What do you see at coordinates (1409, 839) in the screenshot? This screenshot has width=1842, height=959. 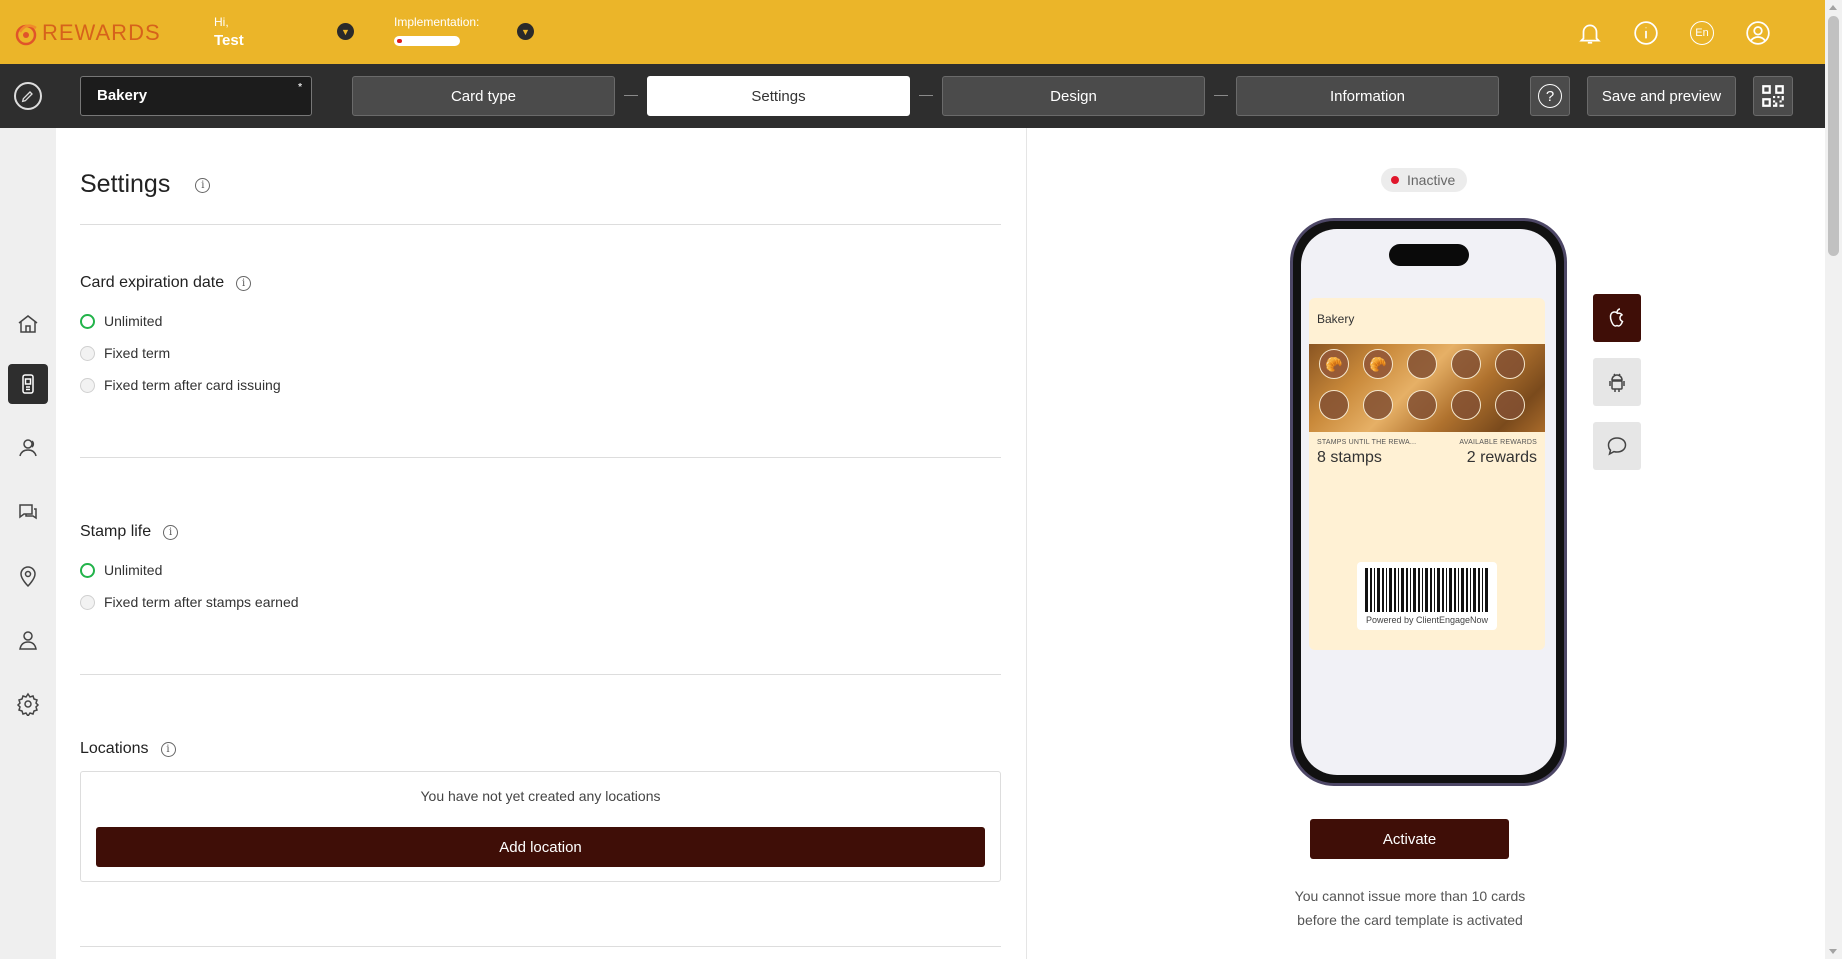 I see `activate-button: Activate` at bounding box center [1409, 839].